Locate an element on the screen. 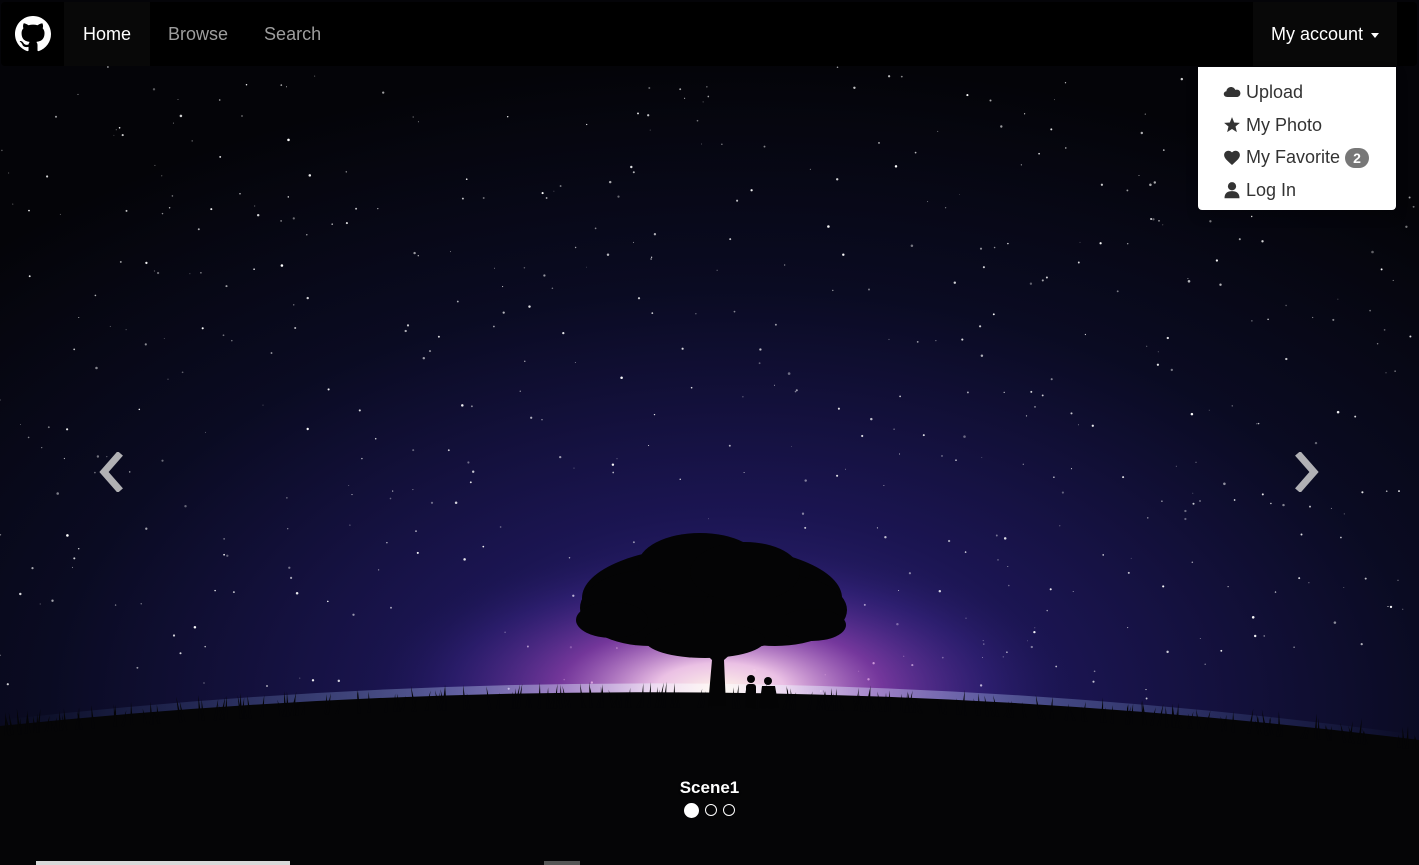 Image resolution: width=1419 pixels, height=865 pixels. my-account-label: My account is located at coordinates (1316, 33).